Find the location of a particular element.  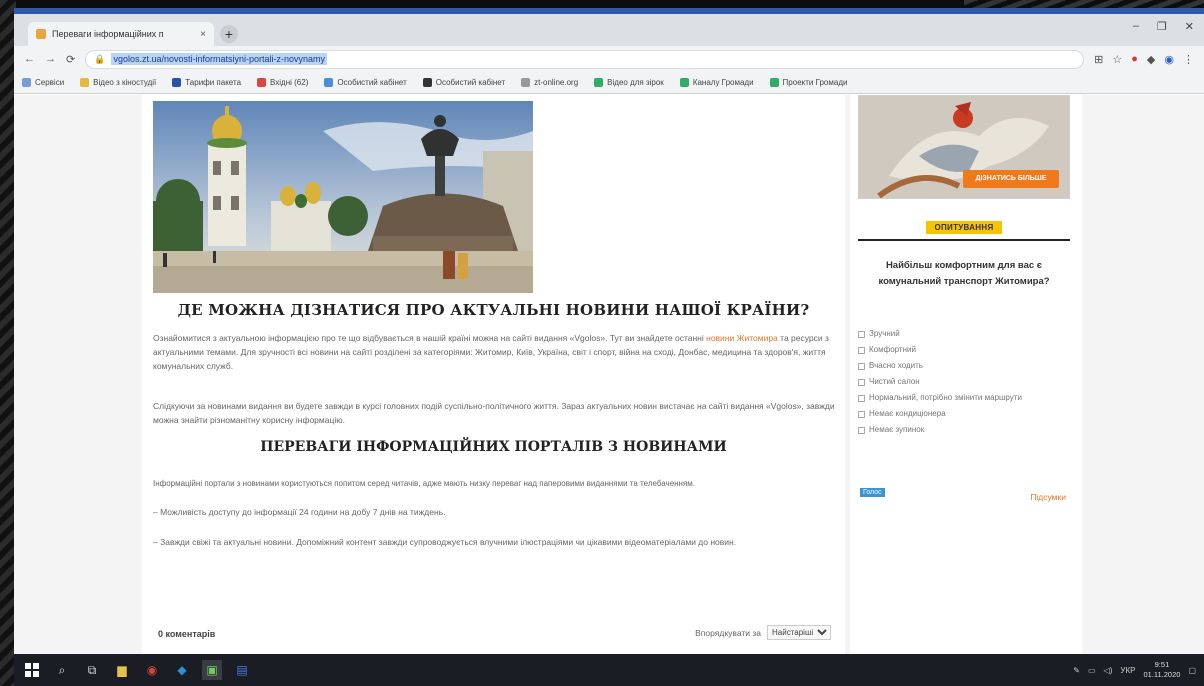

comments-count: 0 коментарів is located at coordinates (187, 634).